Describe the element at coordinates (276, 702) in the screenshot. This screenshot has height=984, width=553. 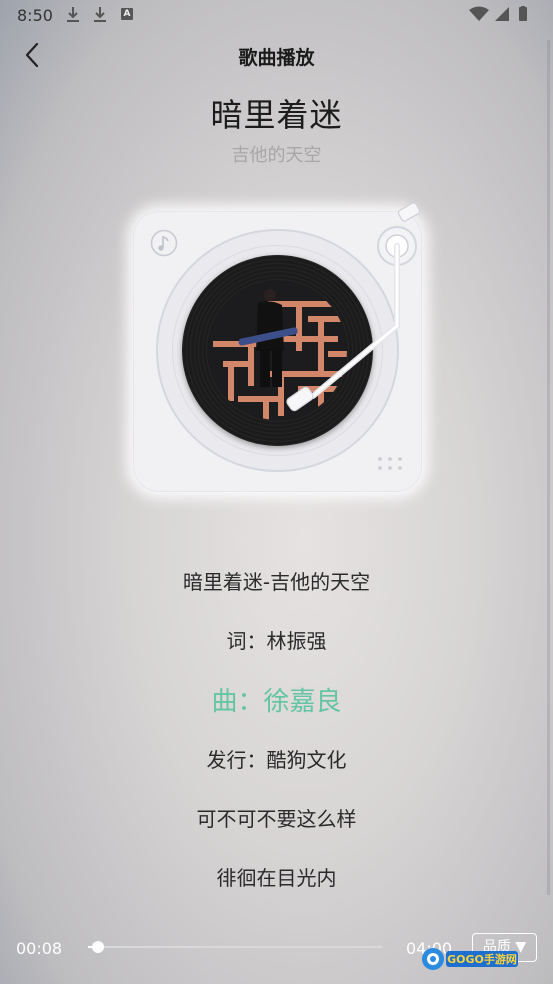
I see `lyric-line-active: 曲：徐嘉良` at that location.